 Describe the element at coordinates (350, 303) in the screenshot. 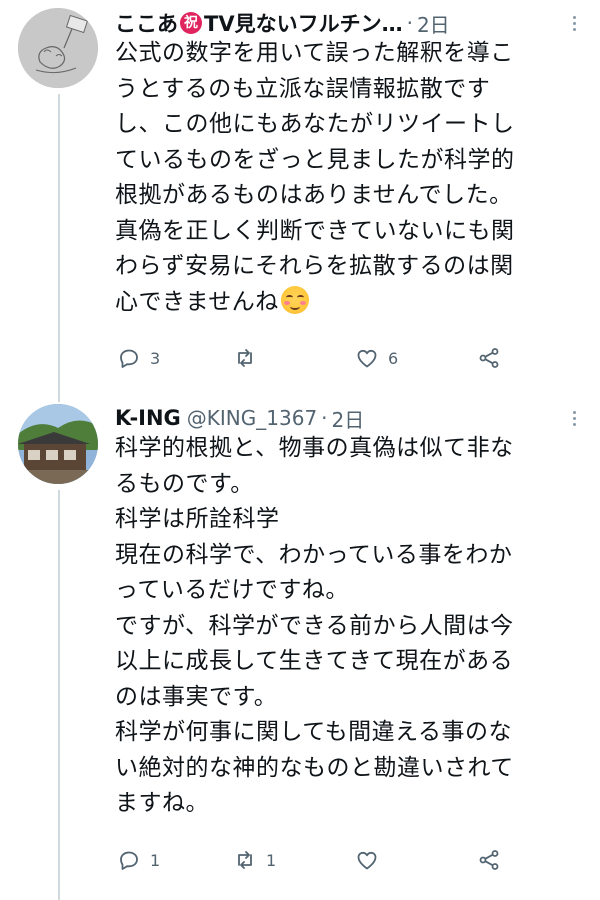

I see `tweet-text-line: 心できませんね` at that location.